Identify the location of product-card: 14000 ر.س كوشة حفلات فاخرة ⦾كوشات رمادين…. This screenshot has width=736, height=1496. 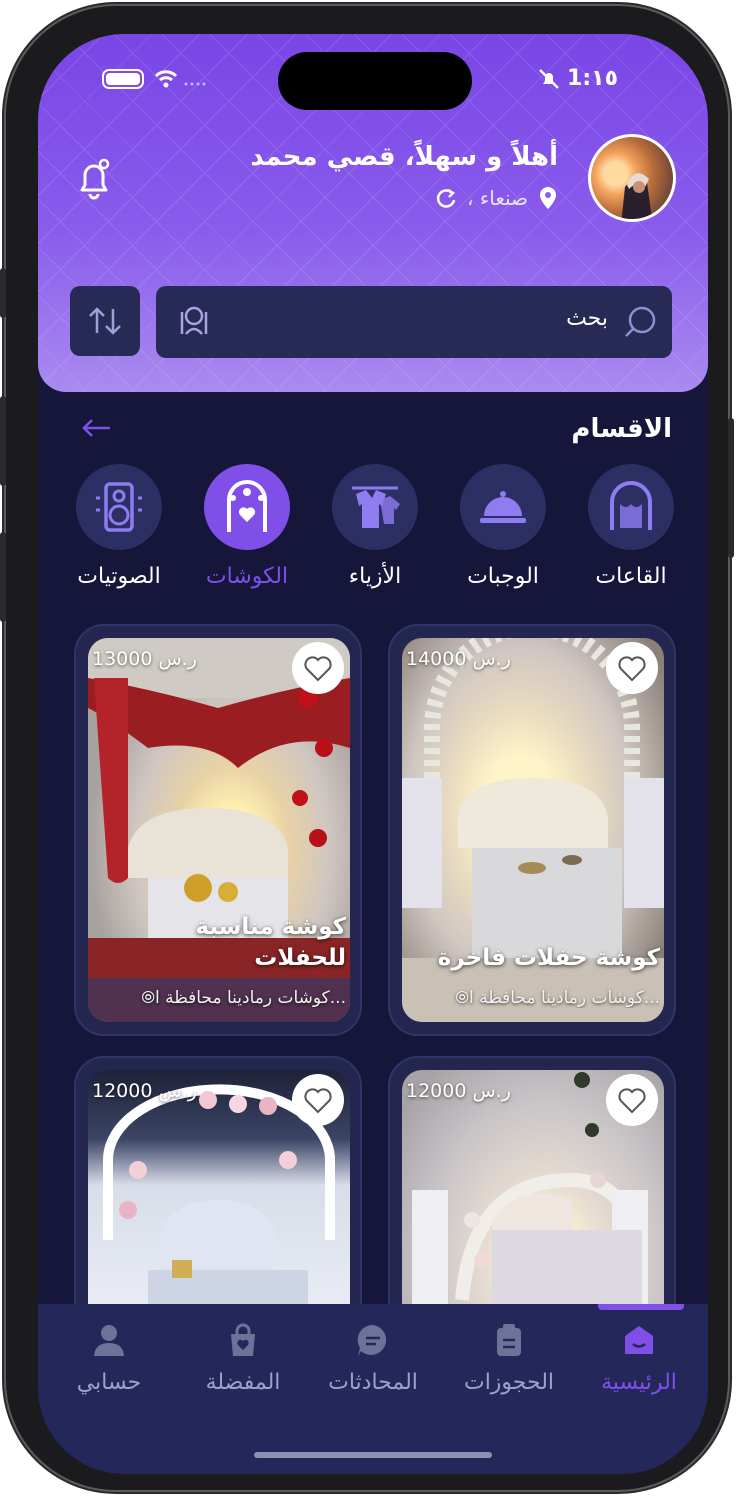
(532, 830).